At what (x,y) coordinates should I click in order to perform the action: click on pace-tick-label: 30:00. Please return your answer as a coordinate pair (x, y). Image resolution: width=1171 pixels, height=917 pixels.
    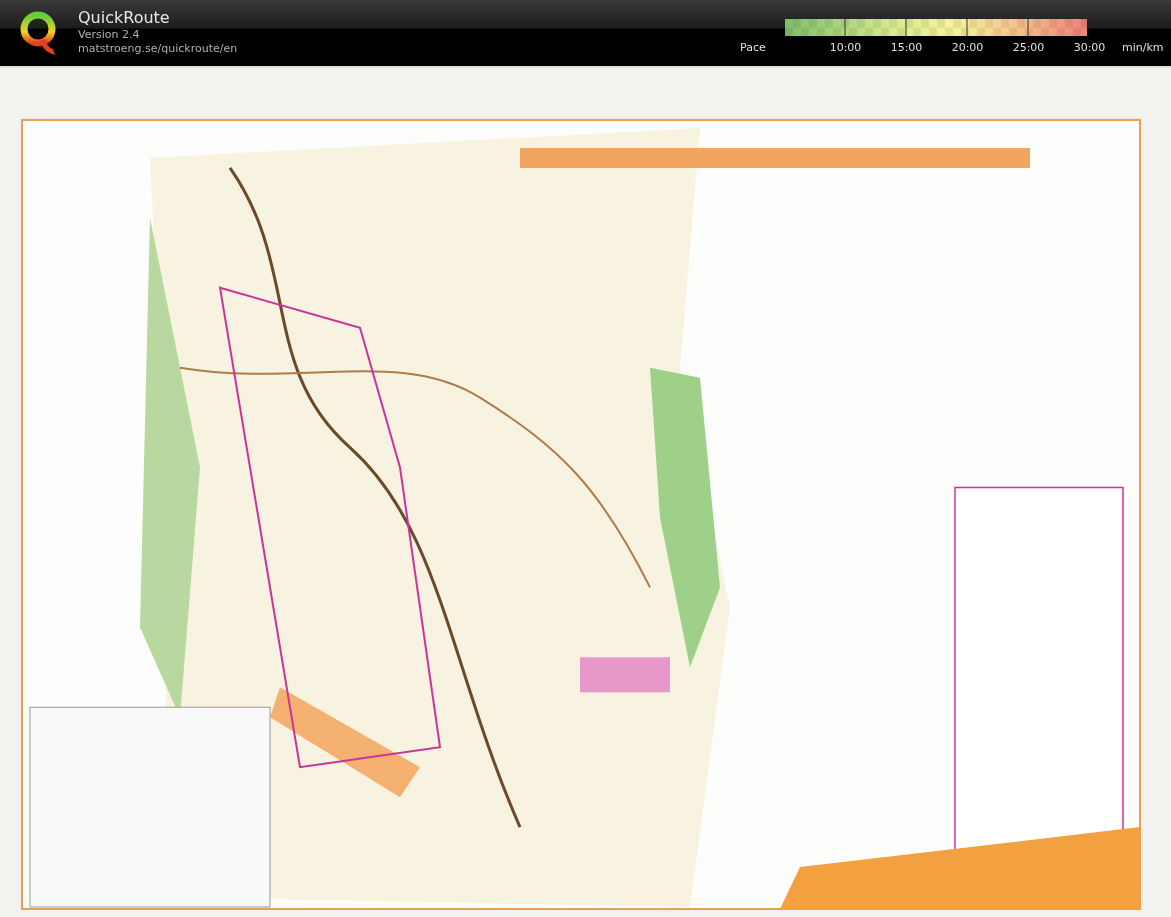
    Looking at the image, I should click on (1089, 47).